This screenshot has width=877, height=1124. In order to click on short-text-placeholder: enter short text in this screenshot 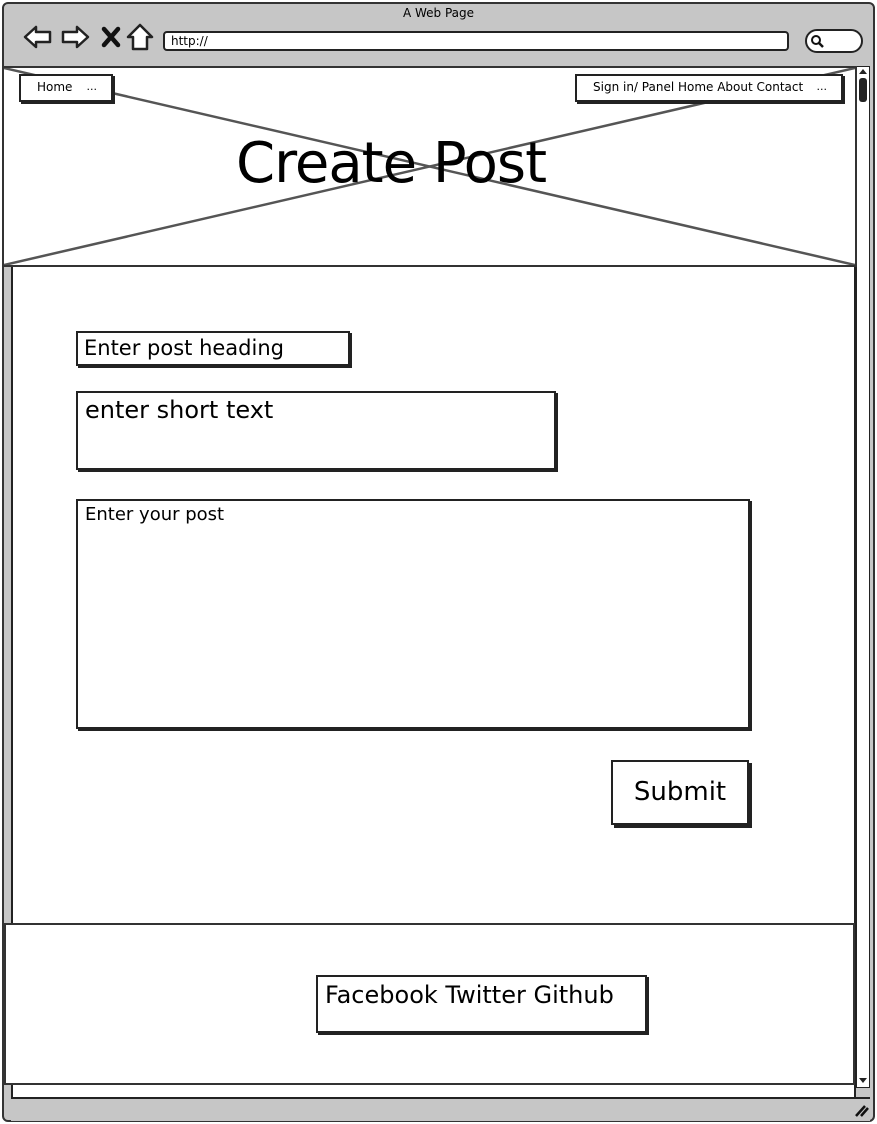, I will do `click(179, 410)`.